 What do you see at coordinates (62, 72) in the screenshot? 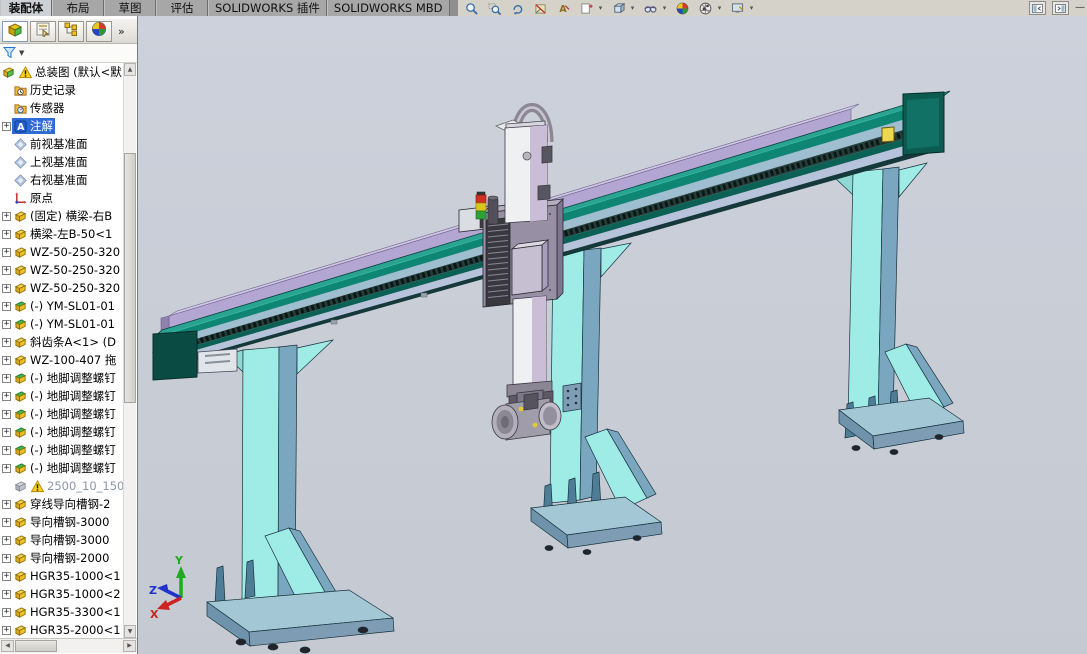
I see `tree-item: 总装图 (默认<默` at bounding box center [62, 72].